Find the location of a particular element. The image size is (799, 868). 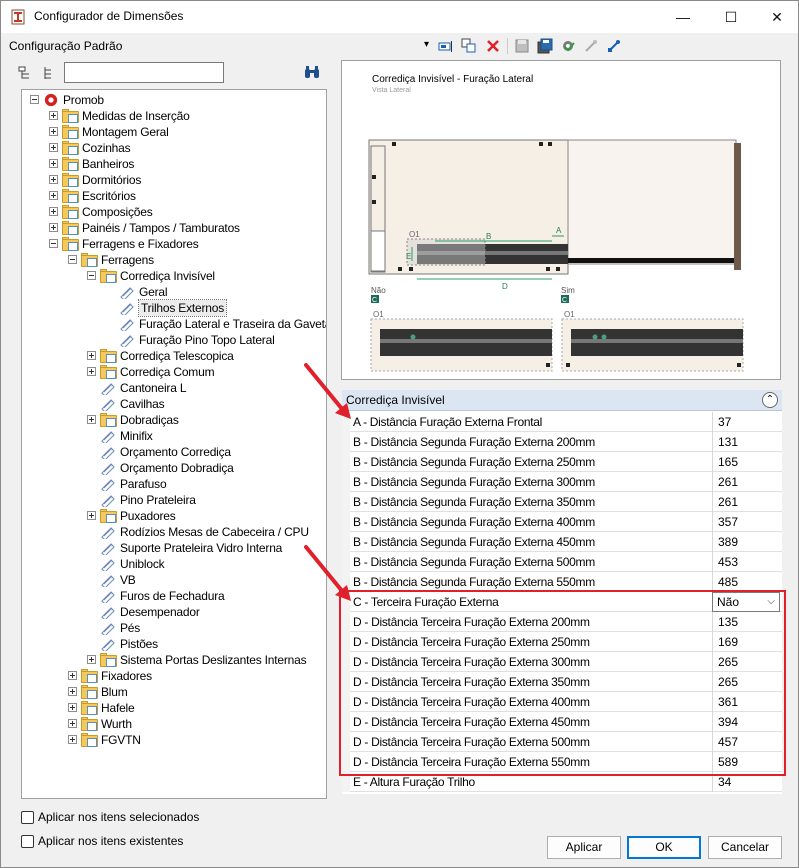

tree-item: Medidas de Inserção is located at coordinates (172, 116).